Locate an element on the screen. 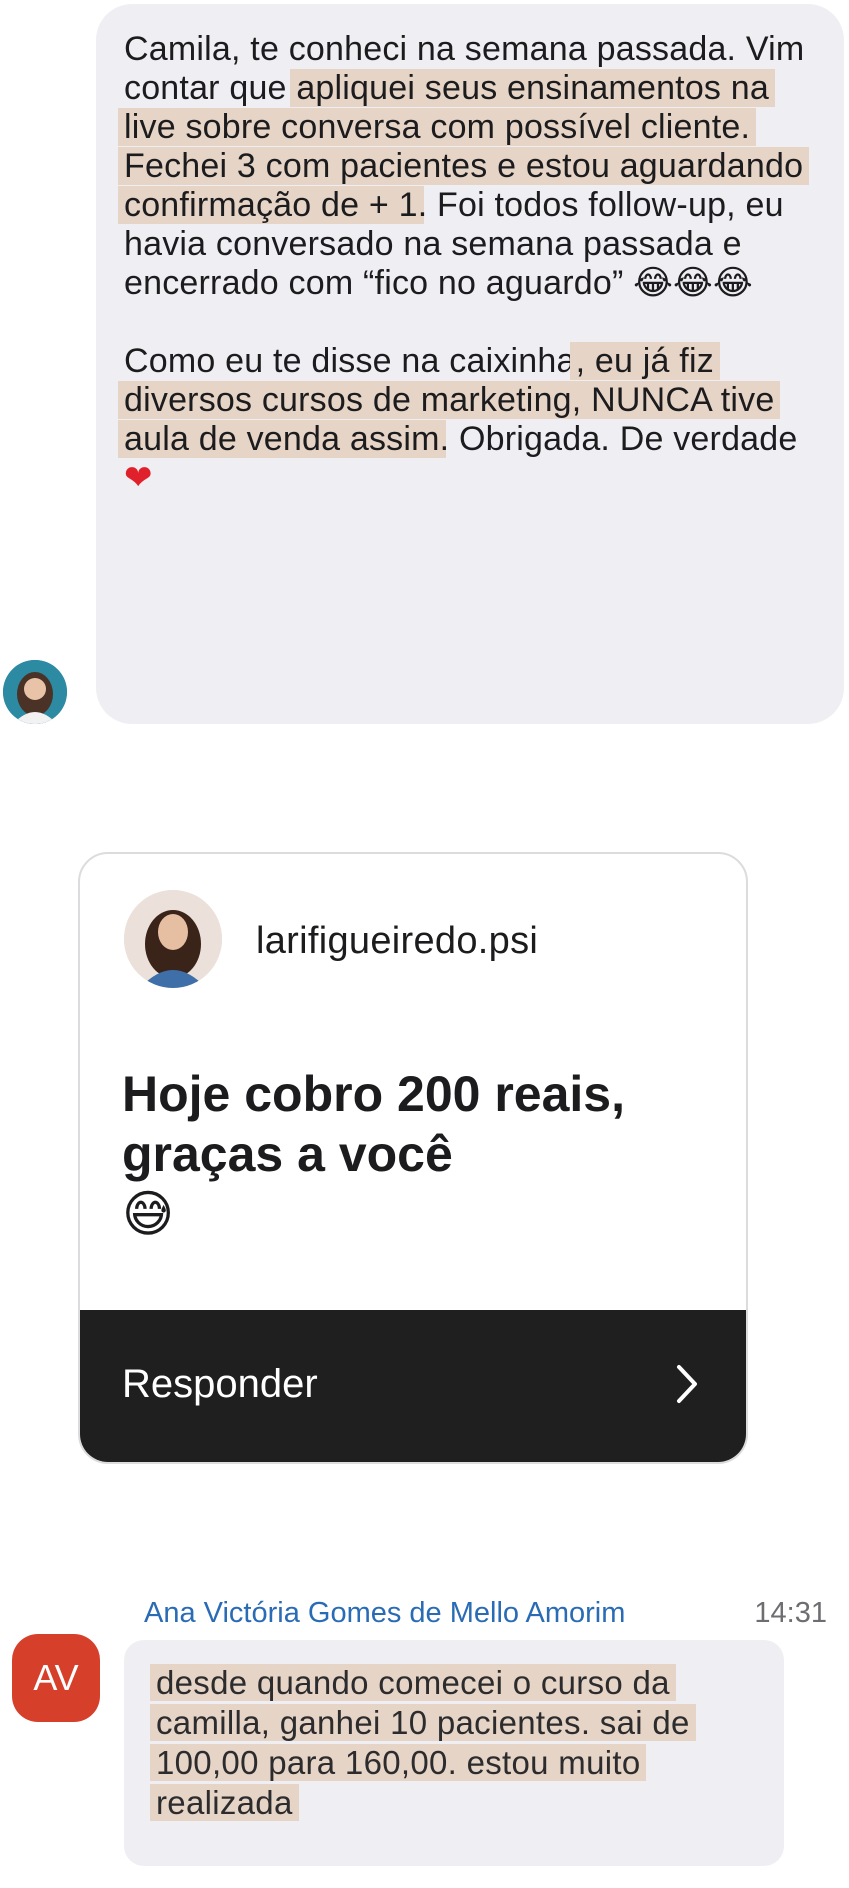 The image size is (849, 1888). story-avatar is located at coordinates (173, 939).